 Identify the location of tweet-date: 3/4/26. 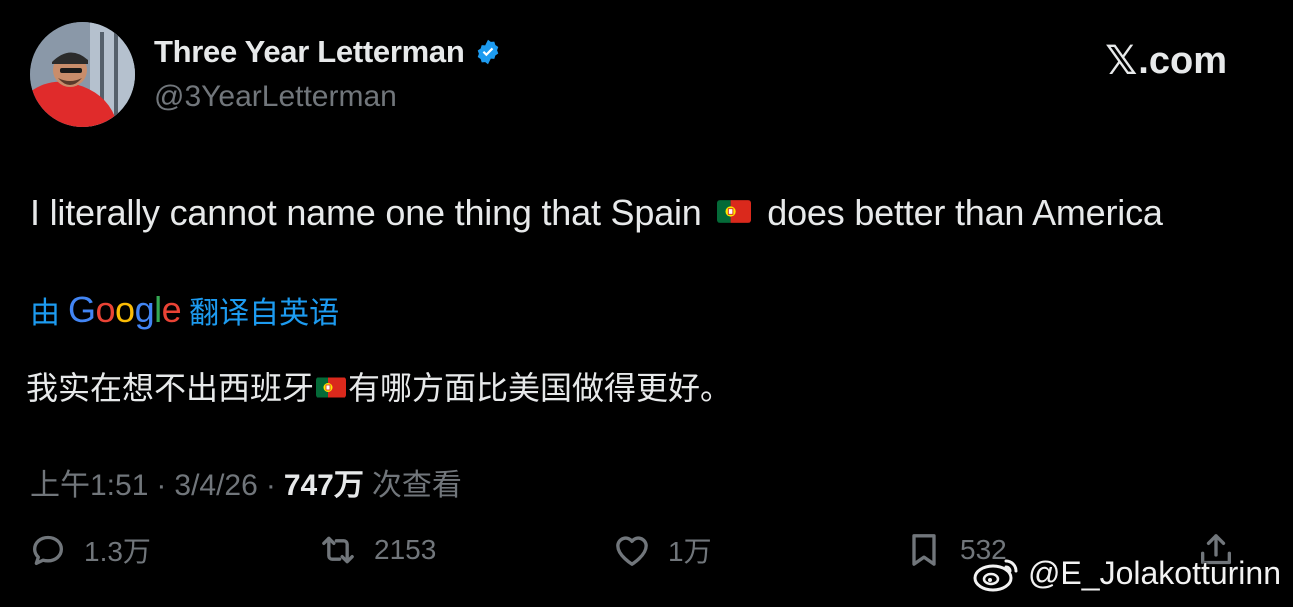
(215, 486).